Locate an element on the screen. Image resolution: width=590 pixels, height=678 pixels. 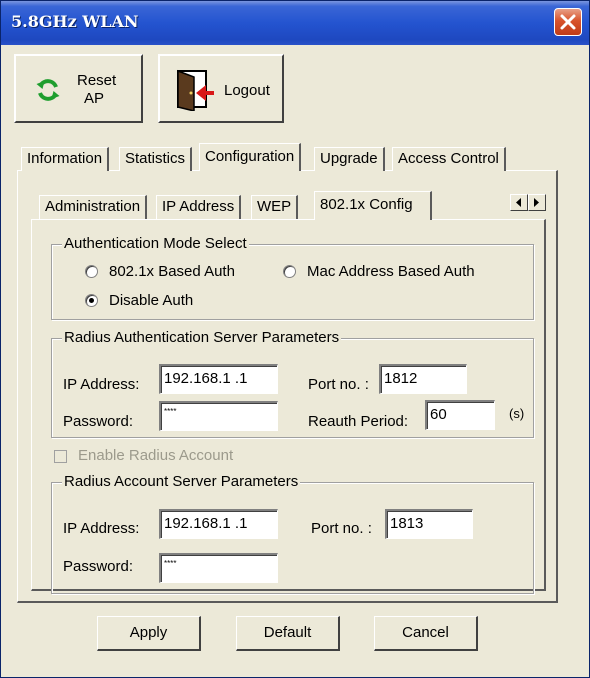
label-mac-auth: Mac Address Based Auth is located at coordinates (391, 271).